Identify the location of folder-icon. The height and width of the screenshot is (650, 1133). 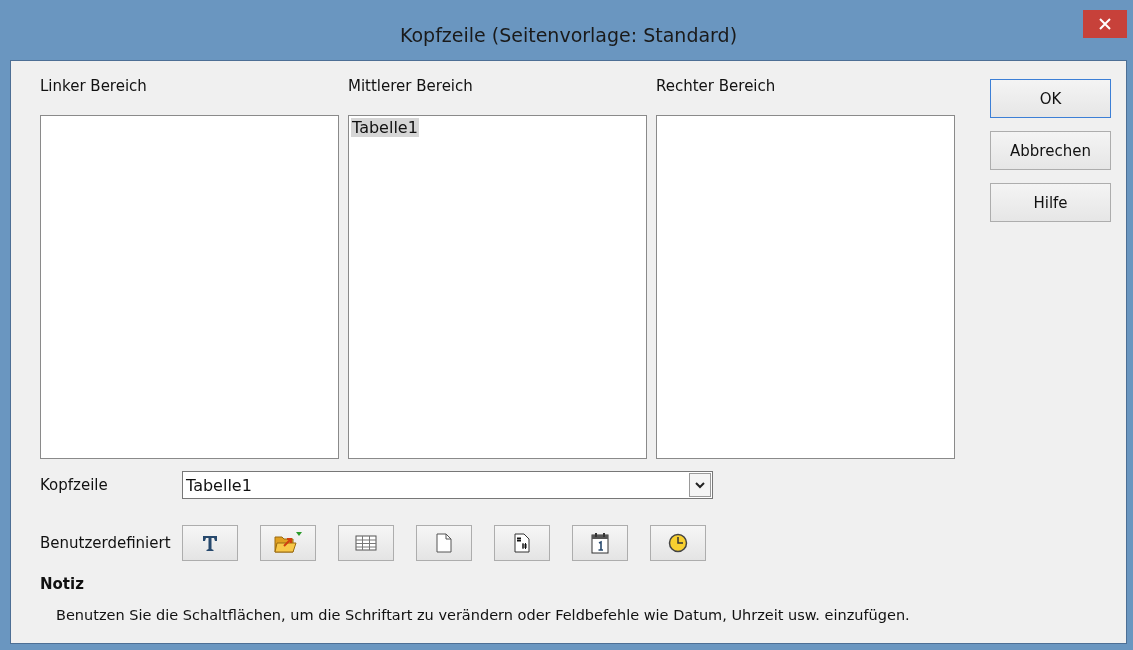
(288, 543).